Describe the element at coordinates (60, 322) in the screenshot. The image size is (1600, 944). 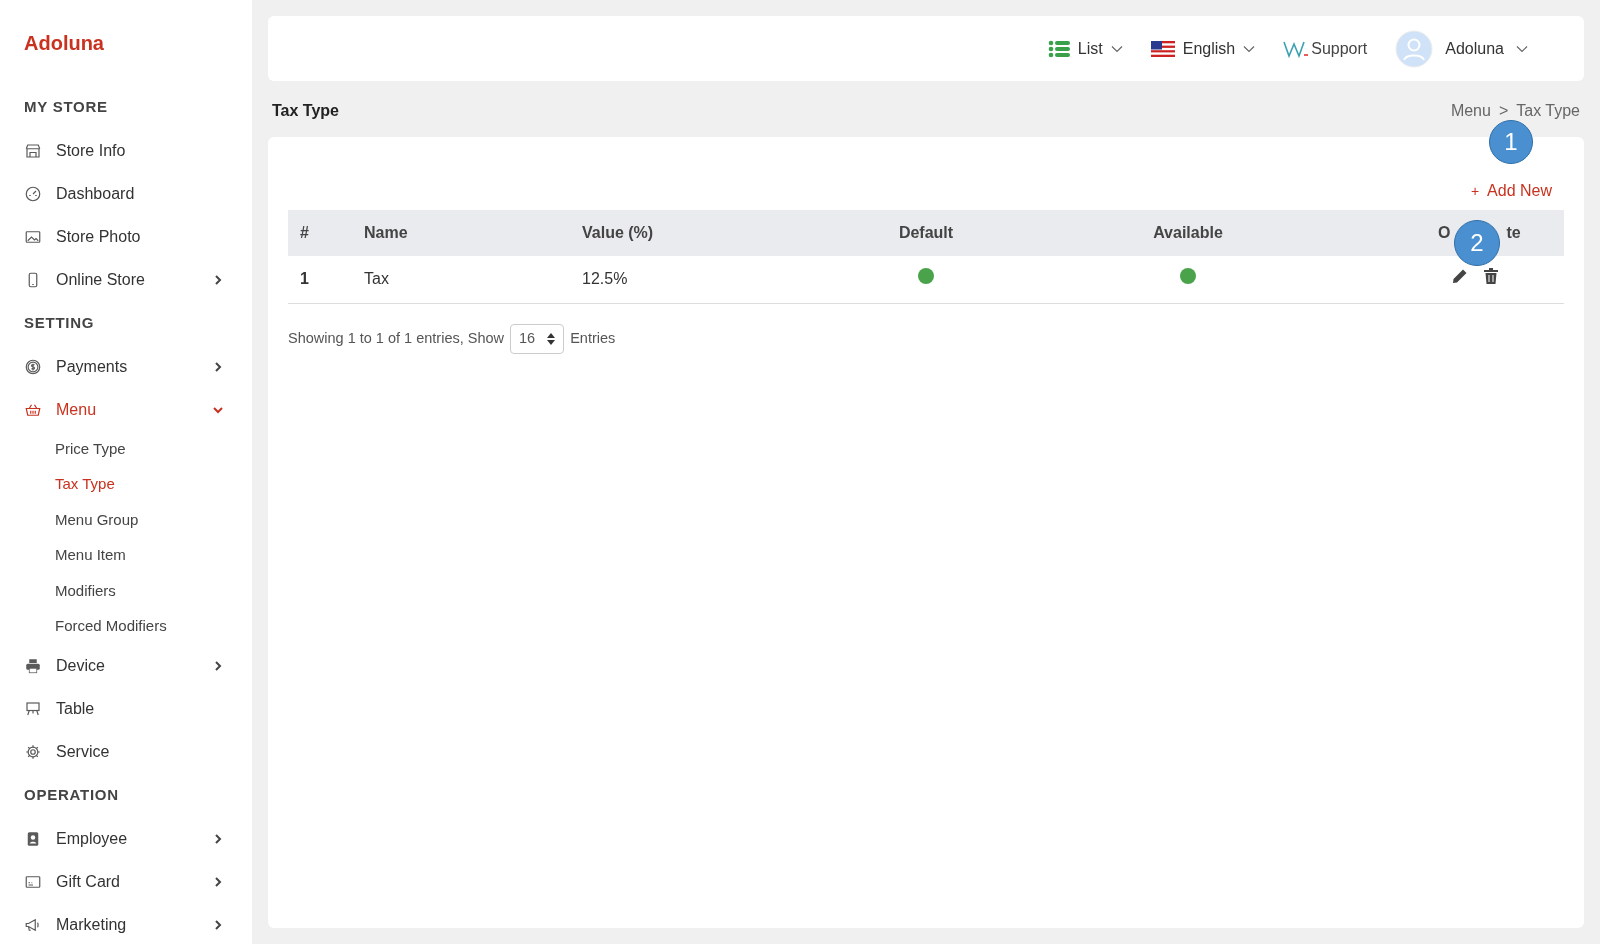
I see `section-heading: SETTING` at that location.